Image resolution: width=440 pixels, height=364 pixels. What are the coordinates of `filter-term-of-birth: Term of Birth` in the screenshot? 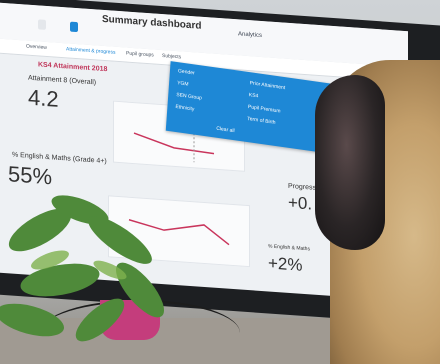 It's located at (261, 121).